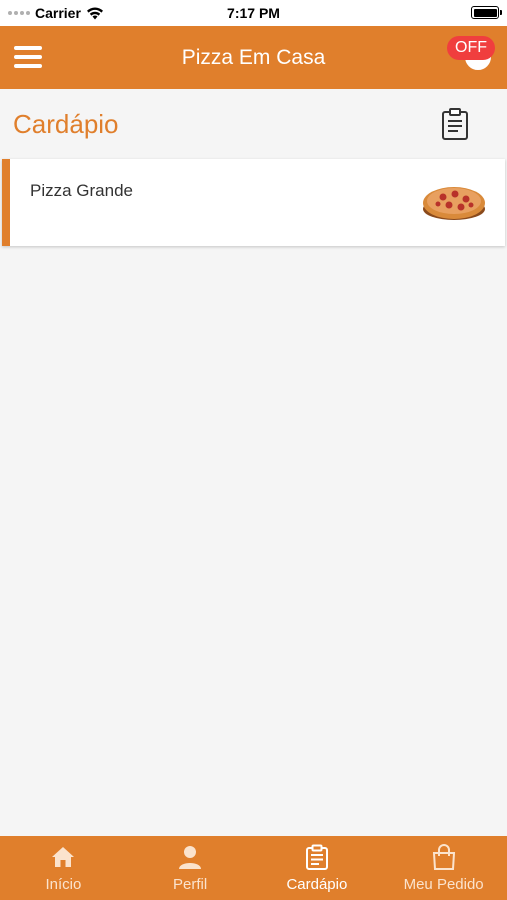 The image size is (507, 900). I want to click on store-status: OFF, so click(470, 56).